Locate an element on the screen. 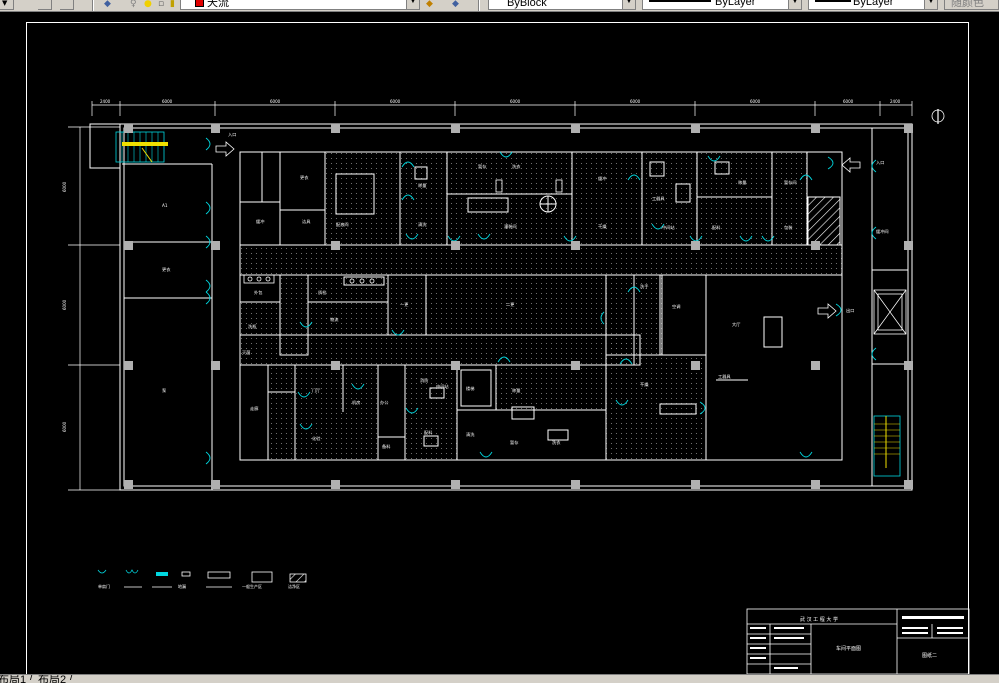 The height and width of the screenshot is (683, 999). layer-previous-button is located at coordinates (67, 5).